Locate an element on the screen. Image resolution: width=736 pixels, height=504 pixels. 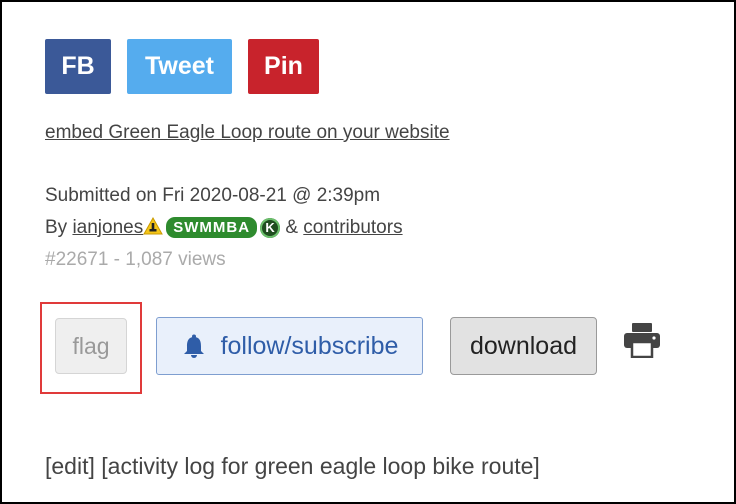
share-buttons: FB Tweet Pin is located at coordinates (182, 66).